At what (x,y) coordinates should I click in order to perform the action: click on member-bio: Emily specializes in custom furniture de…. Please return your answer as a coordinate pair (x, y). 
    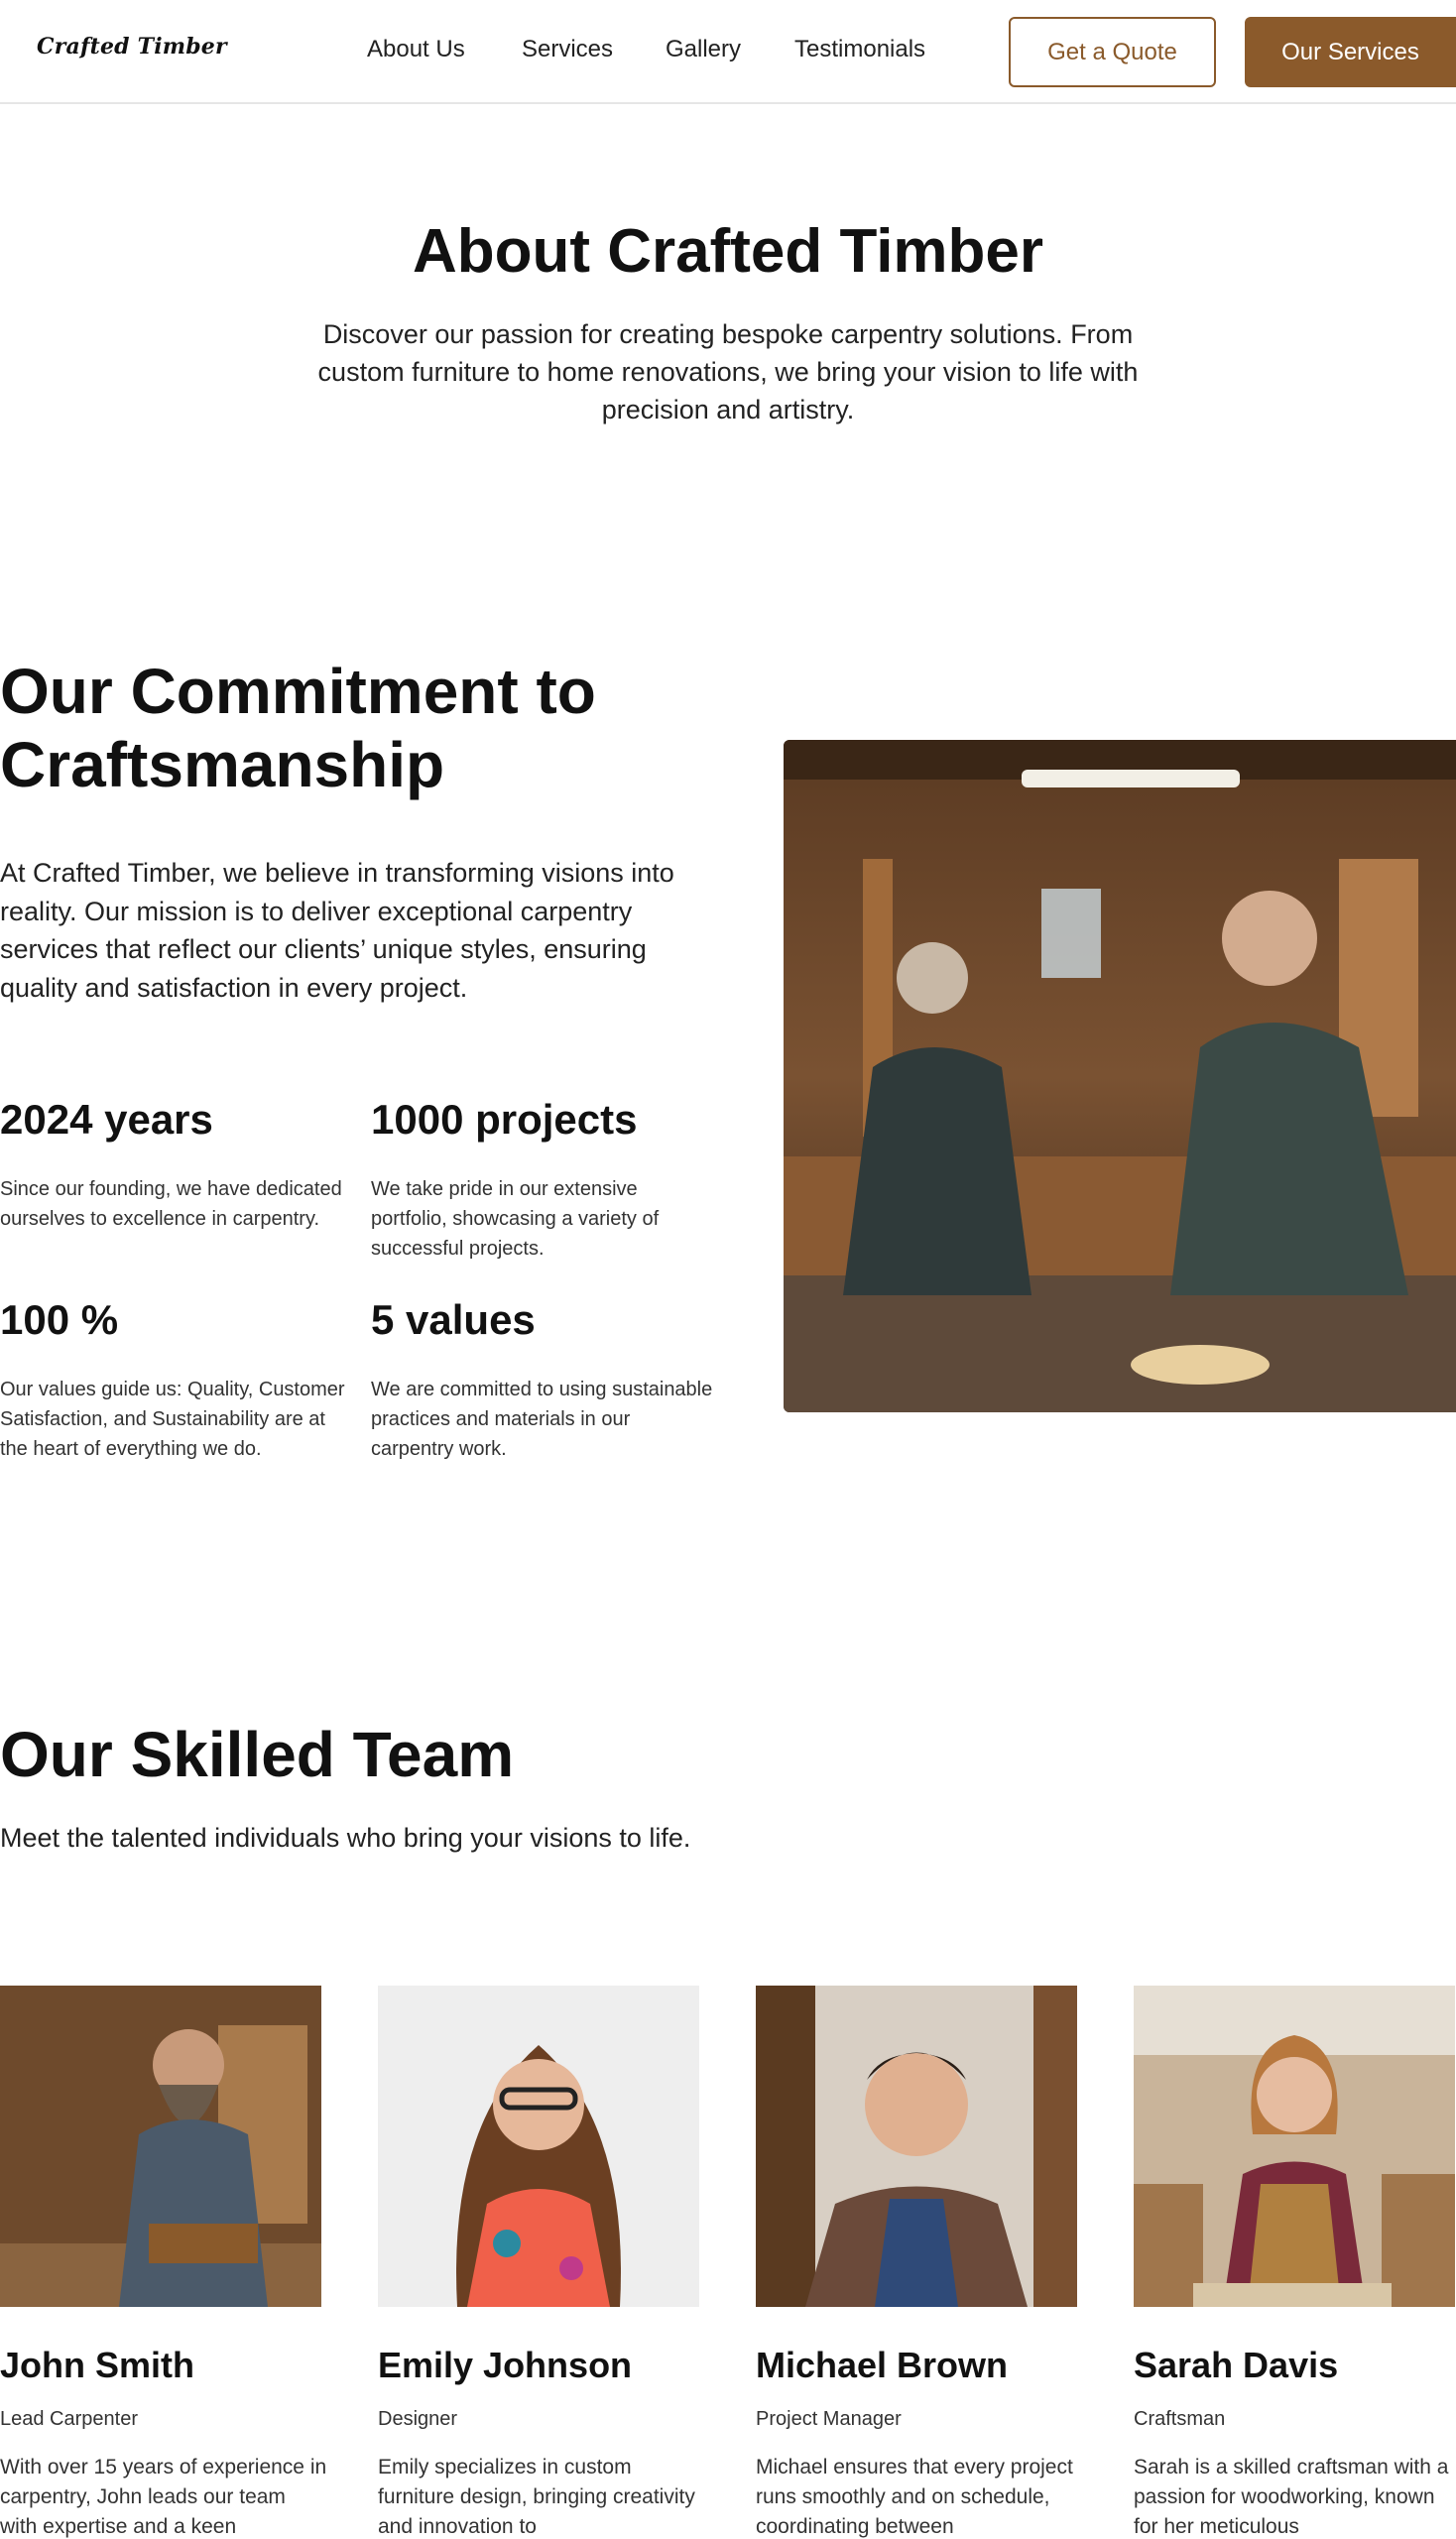
    Looking at the image, I should click on (536, 2497).